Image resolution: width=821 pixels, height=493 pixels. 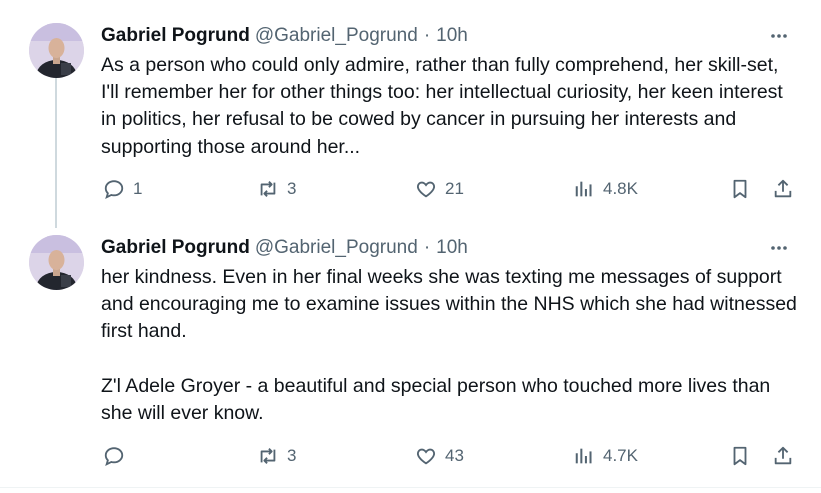 I want to click on reply-button: 1, so click(x=122, y=189).